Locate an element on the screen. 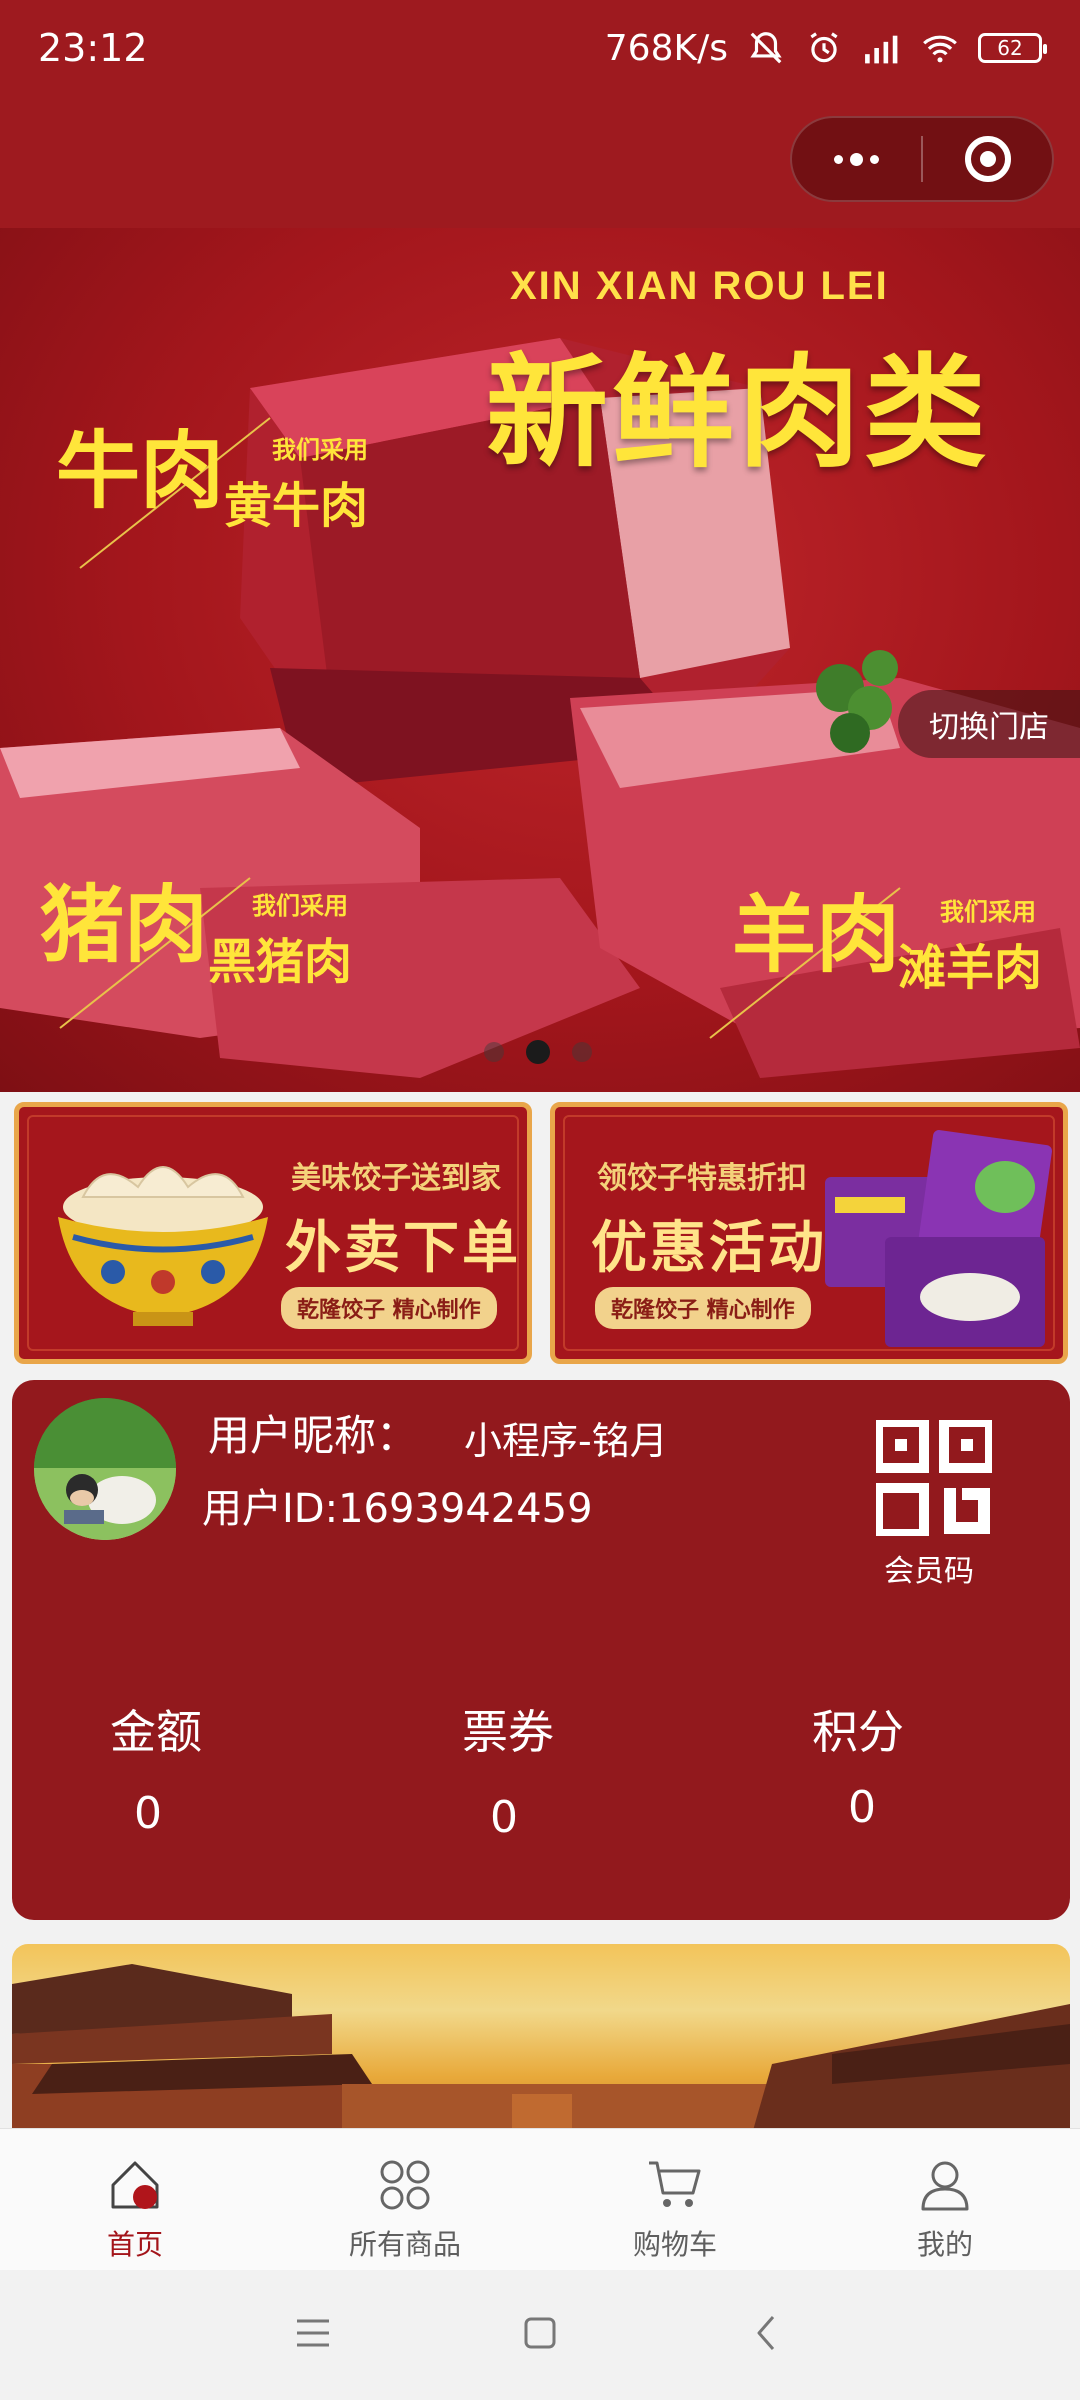 The image size is (1080, 2400). alarm-icon is located at coordinates (824, 48).